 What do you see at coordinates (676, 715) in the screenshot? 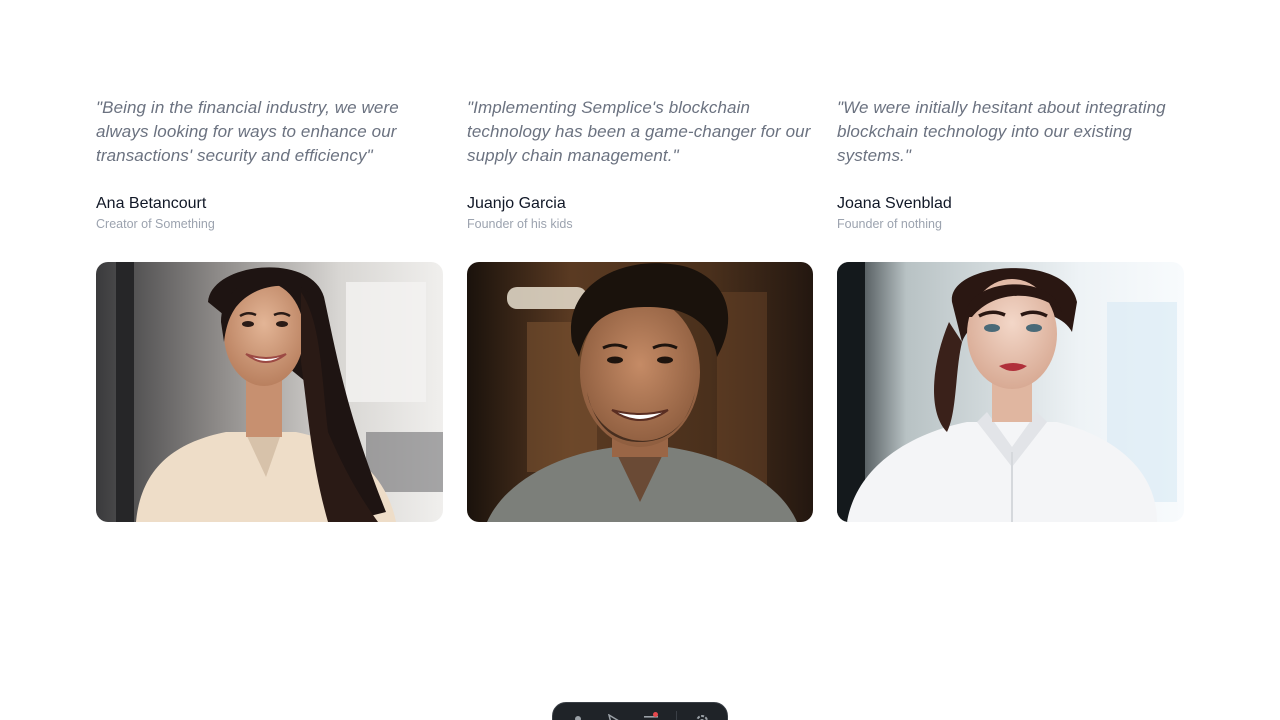
I see `toolbar-divider` at bounding box center [676, 715].